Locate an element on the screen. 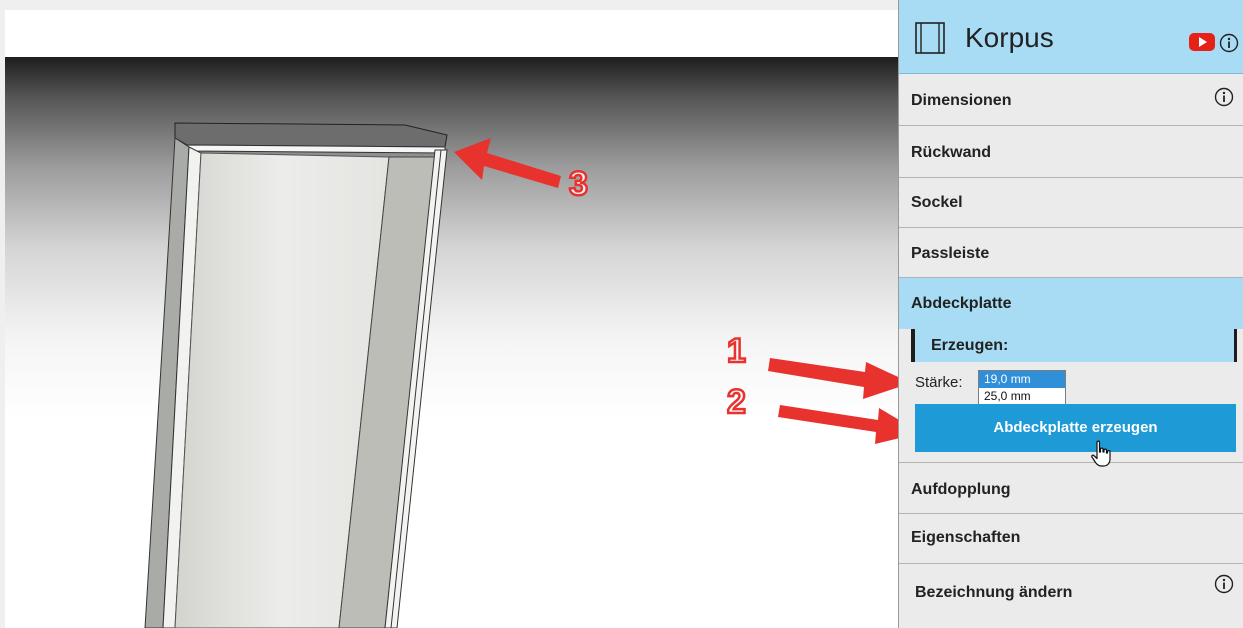  section-aufdopplung: Aufdopplung is located at coordinates (1071, 488).